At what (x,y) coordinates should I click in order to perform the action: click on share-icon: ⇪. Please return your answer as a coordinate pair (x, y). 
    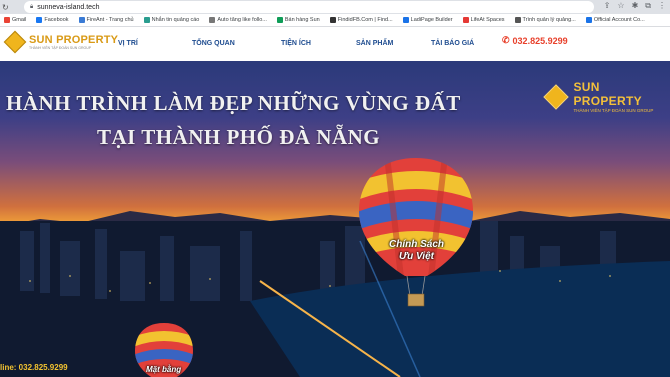
    Looking at the image, I should click on (607, 6).